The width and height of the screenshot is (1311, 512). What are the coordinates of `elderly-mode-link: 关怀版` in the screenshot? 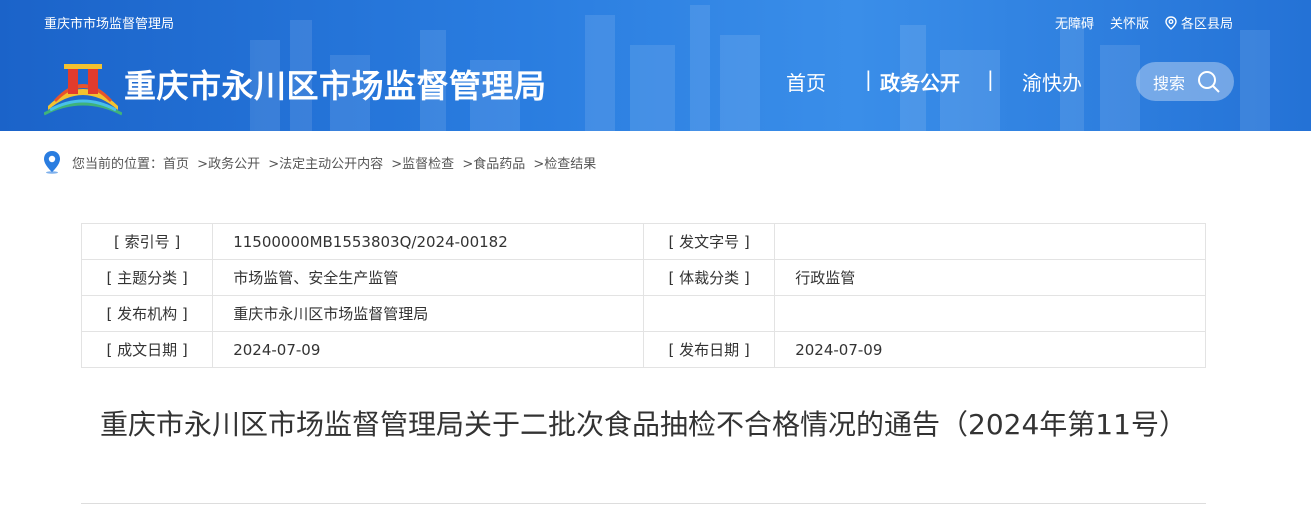 It's located at (1129, 22).